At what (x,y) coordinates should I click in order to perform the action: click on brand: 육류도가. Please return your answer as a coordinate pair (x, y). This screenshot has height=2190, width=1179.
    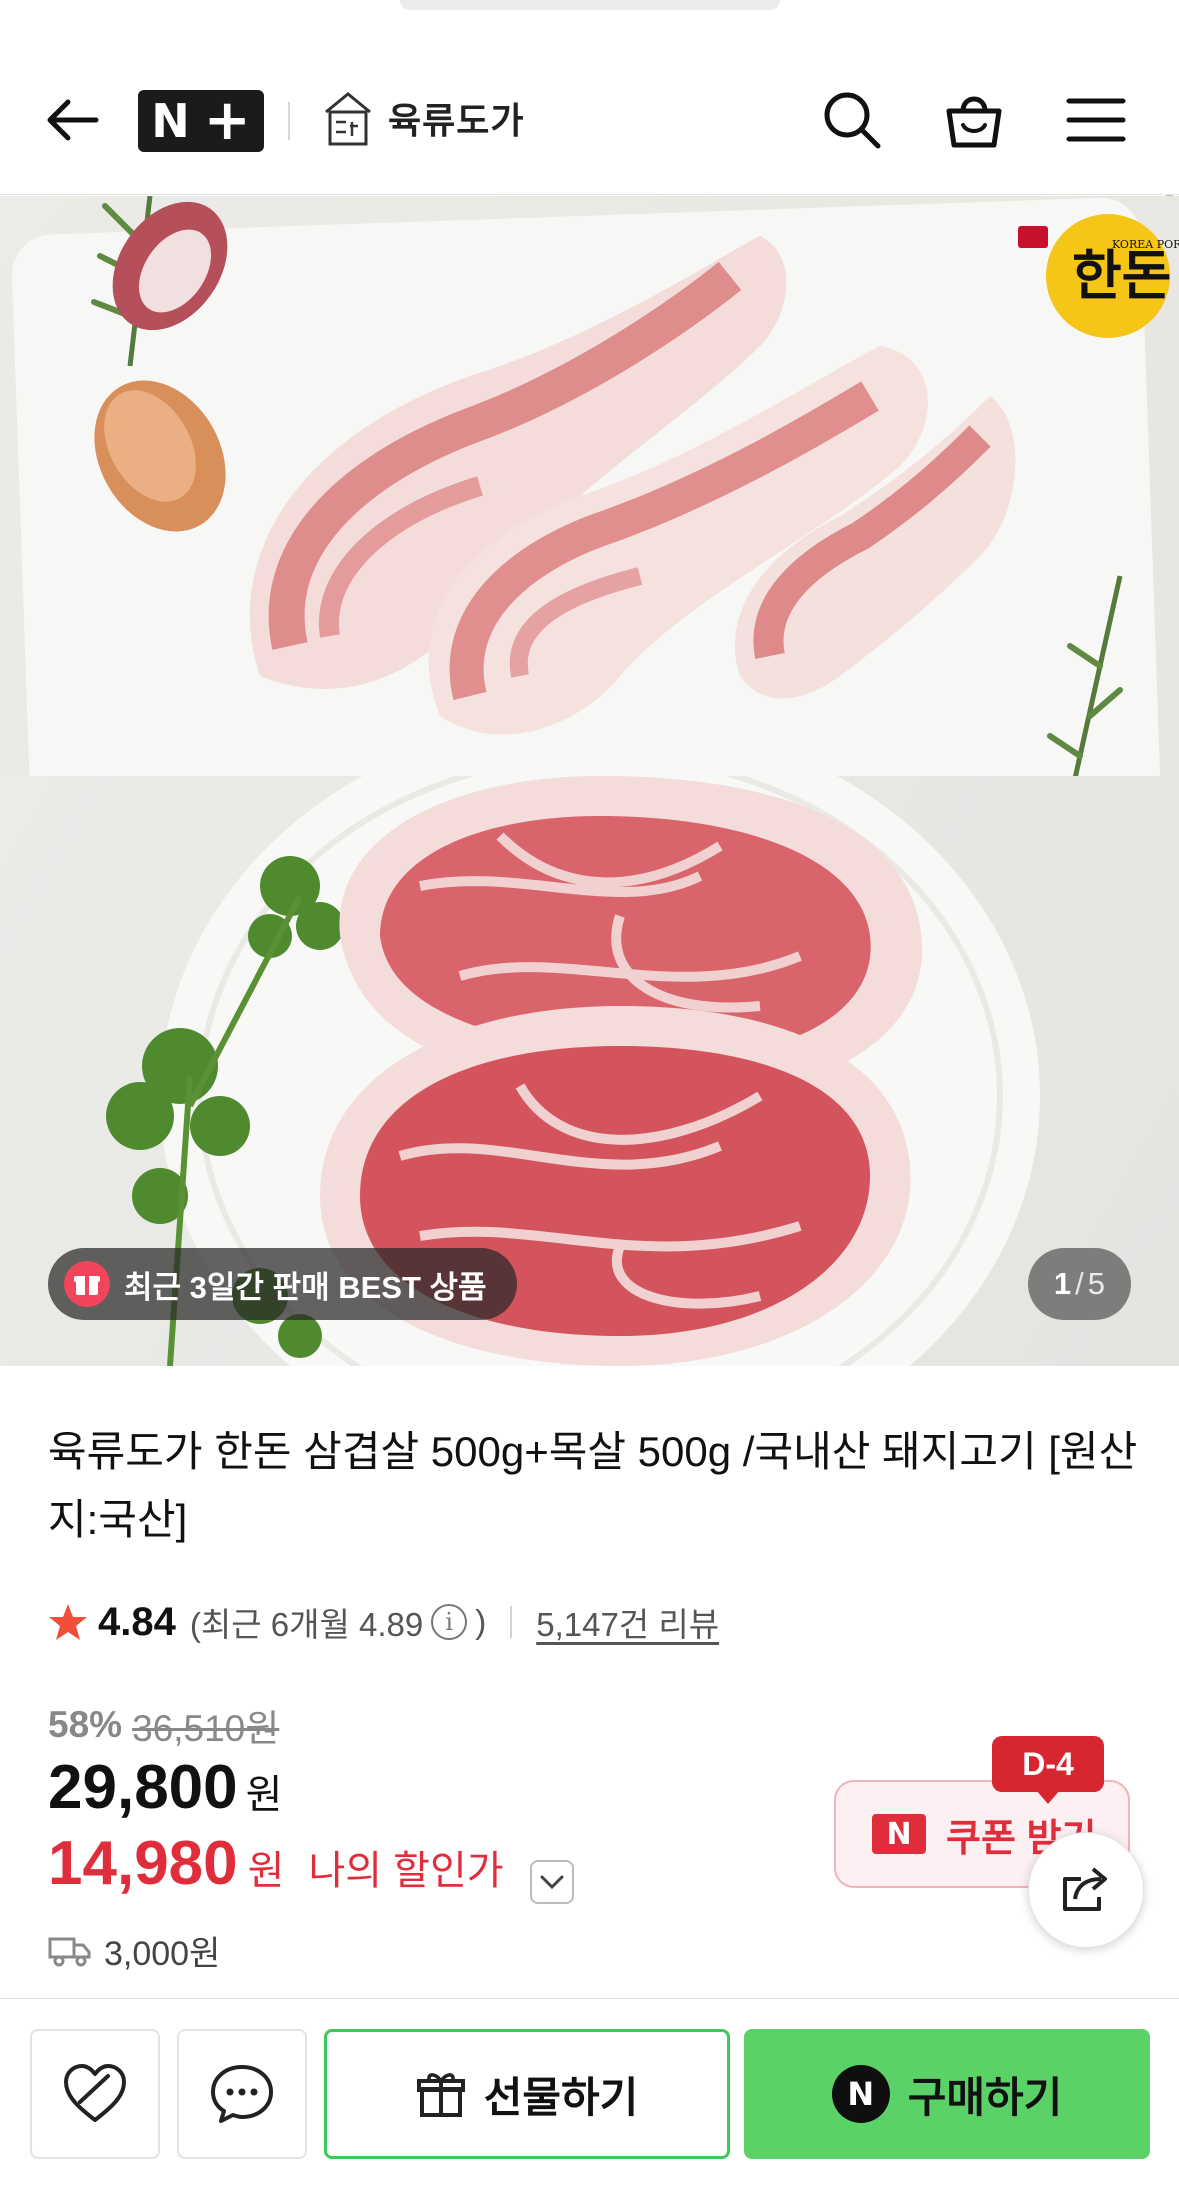
    Looking at the image, I should click on (421, 118).